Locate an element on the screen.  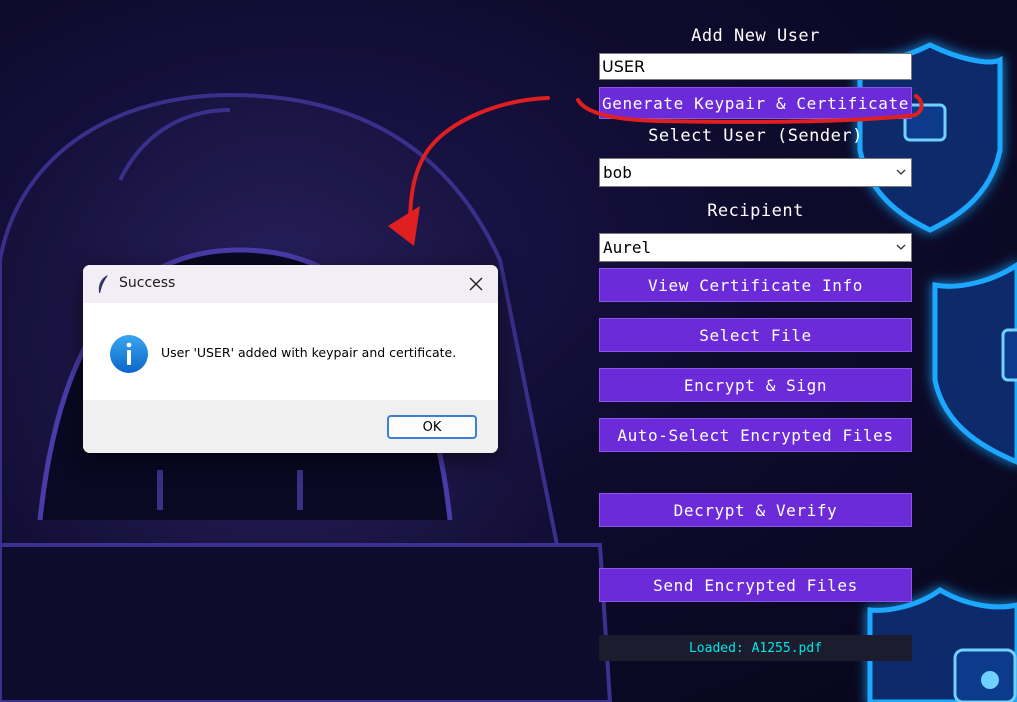
info-icon is located at coordinates (129, 354).